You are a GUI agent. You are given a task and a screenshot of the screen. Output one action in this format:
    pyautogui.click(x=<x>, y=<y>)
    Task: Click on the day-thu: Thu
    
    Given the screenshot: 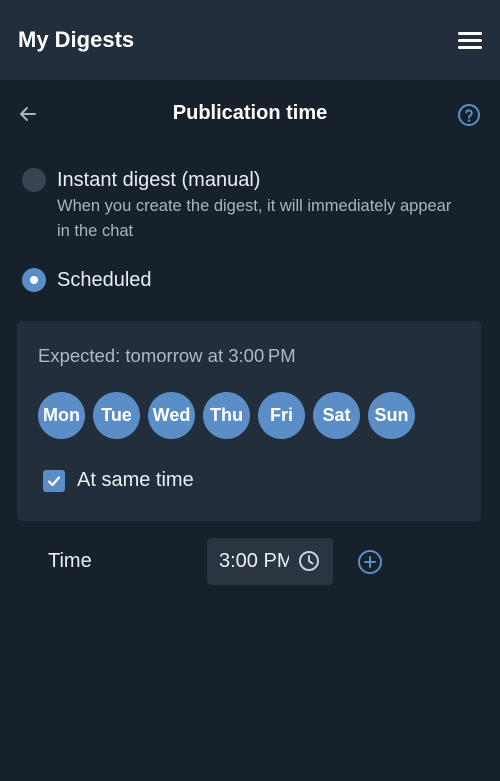 What is the action you would take?
    pyautogui.click(x=226, y=415)
    